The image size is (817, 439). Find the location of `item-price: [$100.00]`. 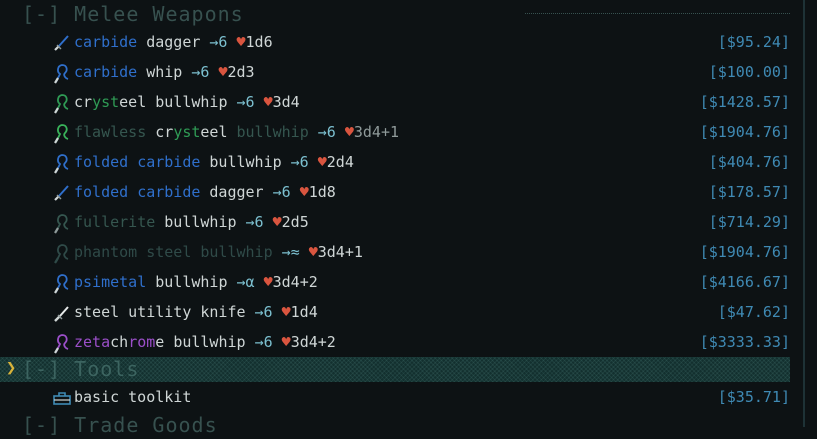

item-price: [$100.00] is located at coordinates (749, 72).